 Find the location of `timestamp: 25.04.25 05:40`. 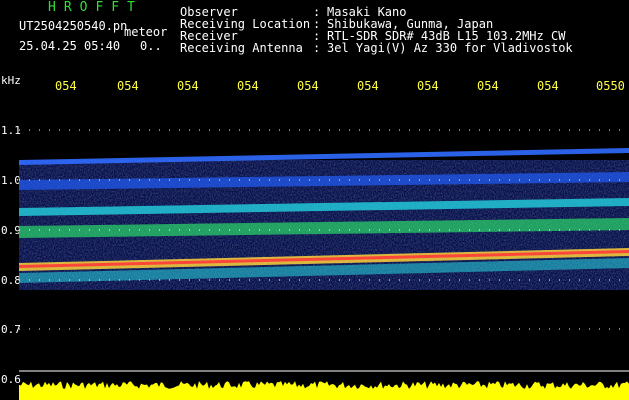

timestamp: 25.04.25 05:40 is located at coordinates (70, 46).